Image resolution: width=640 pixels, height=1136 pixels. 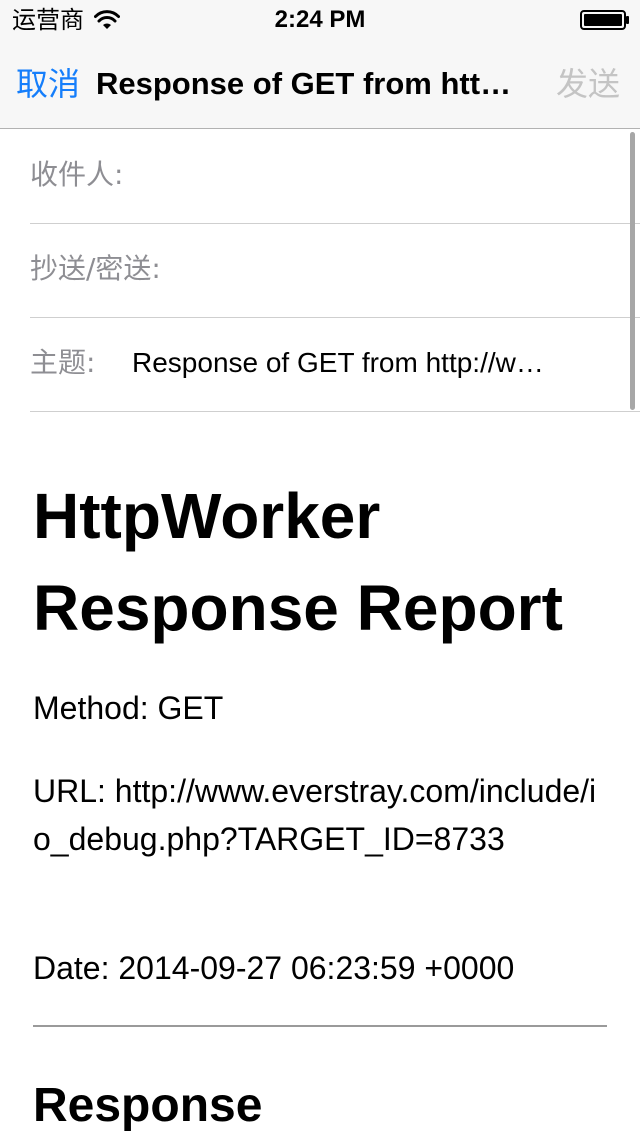 I want to click on navigation-bar: 取消 Response of GET from htt… 发送, so click(x=320, y=84).